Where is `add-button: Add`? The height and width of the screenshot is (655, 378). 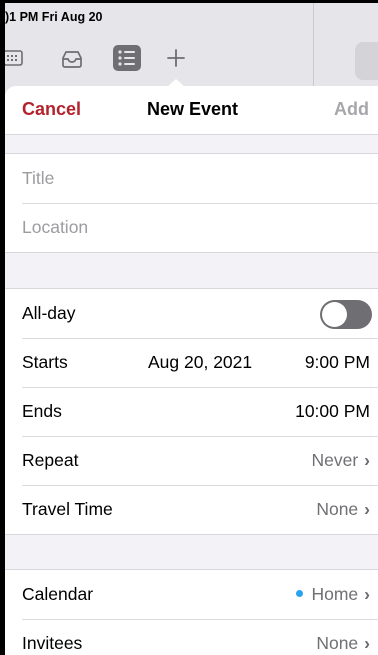 add-button: Add is located at coordinates (351, 109).